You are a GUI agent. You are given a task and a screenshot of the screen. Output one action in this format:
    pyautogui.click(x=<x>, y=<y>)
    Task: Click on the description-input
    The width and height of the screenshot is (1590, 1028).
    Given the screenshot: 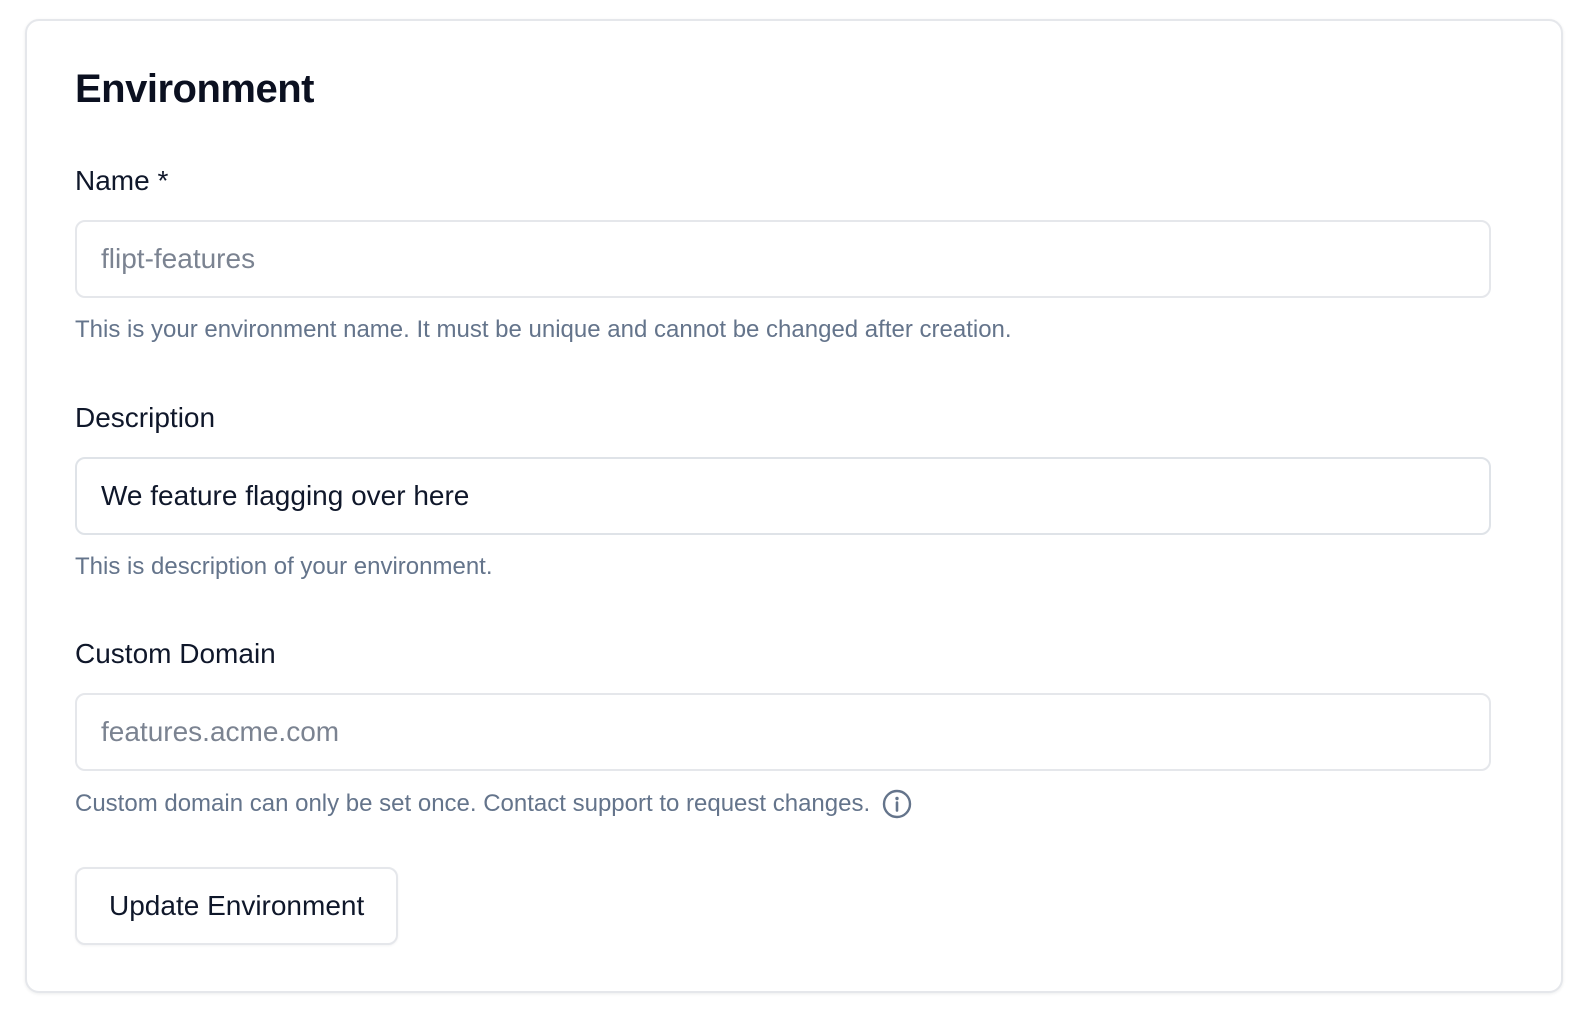 What is the action you would take?
    pyautogui.click(x=783, y=496)
    